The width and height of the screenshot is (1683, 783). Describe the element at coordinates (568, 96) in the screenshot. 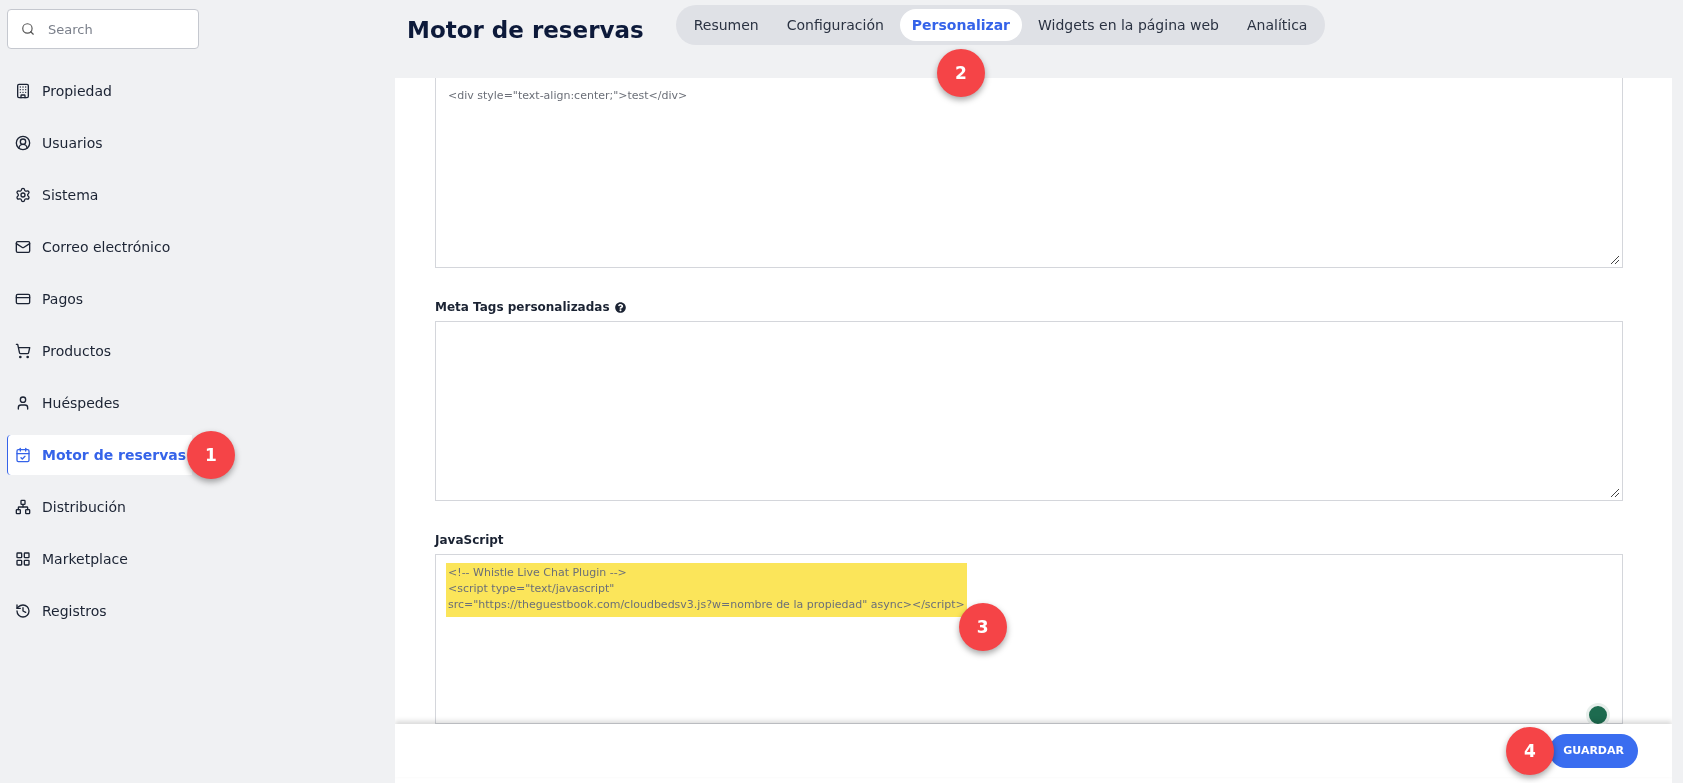

I see `code-text: <div style="text-align:center;">test</div>` at that location.